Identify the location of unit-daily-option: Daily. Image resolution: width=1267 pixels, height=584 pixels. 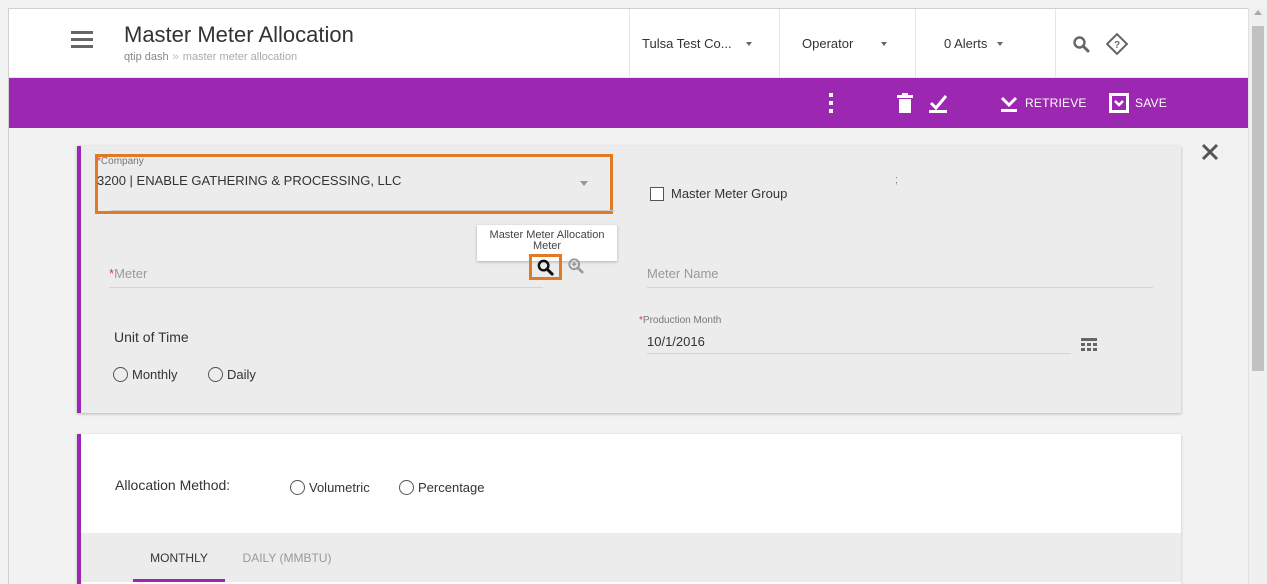
(232, 374).